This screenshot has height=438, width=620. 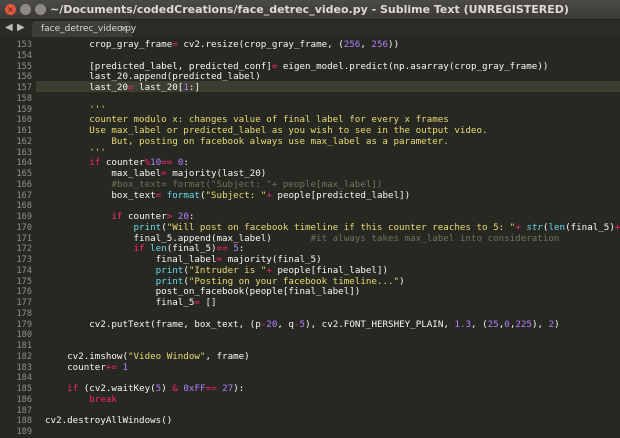 What do you see at coordinates (40, 9) in the screenshot?
I see `maximize-window-button` at bounding box center [40, 9].